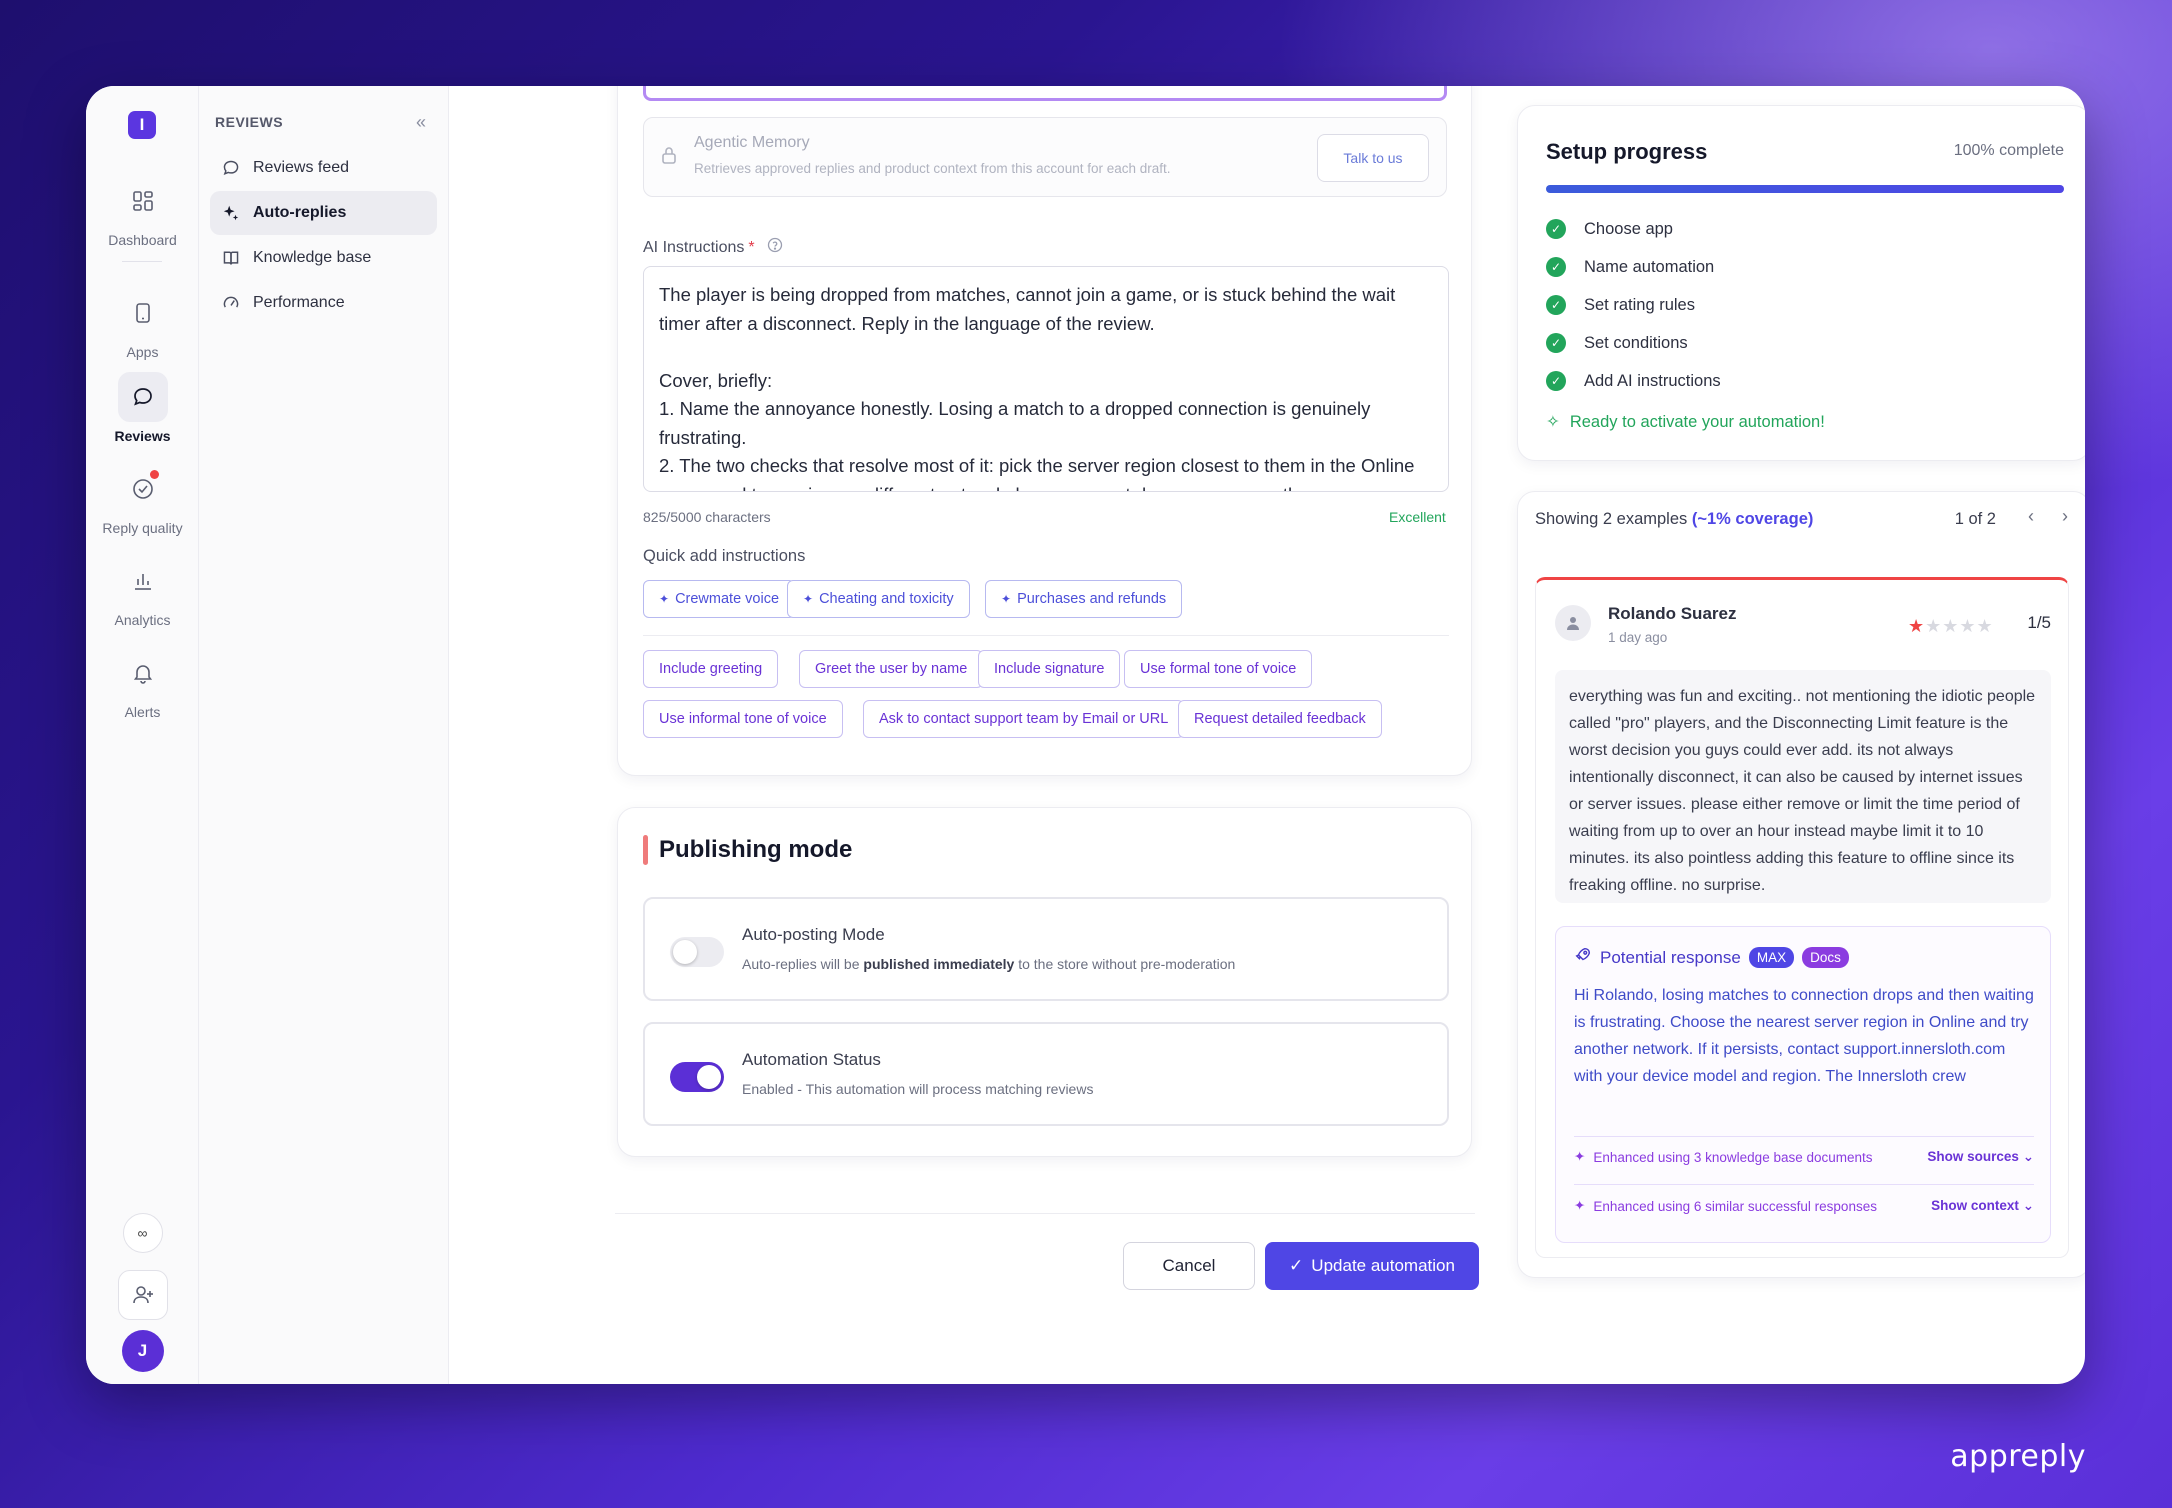  Describe the element at coordinates (1189, 1266) in the screenshot. I see `cancel-button: Cancel` at that location.